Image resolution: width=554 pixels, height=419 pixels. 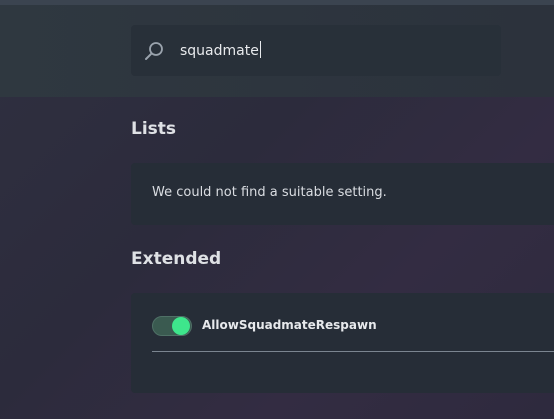 What do you see at coordinates (154, 51) in the screenshot?
I see `search-icon` at bounding box center [154, 51].